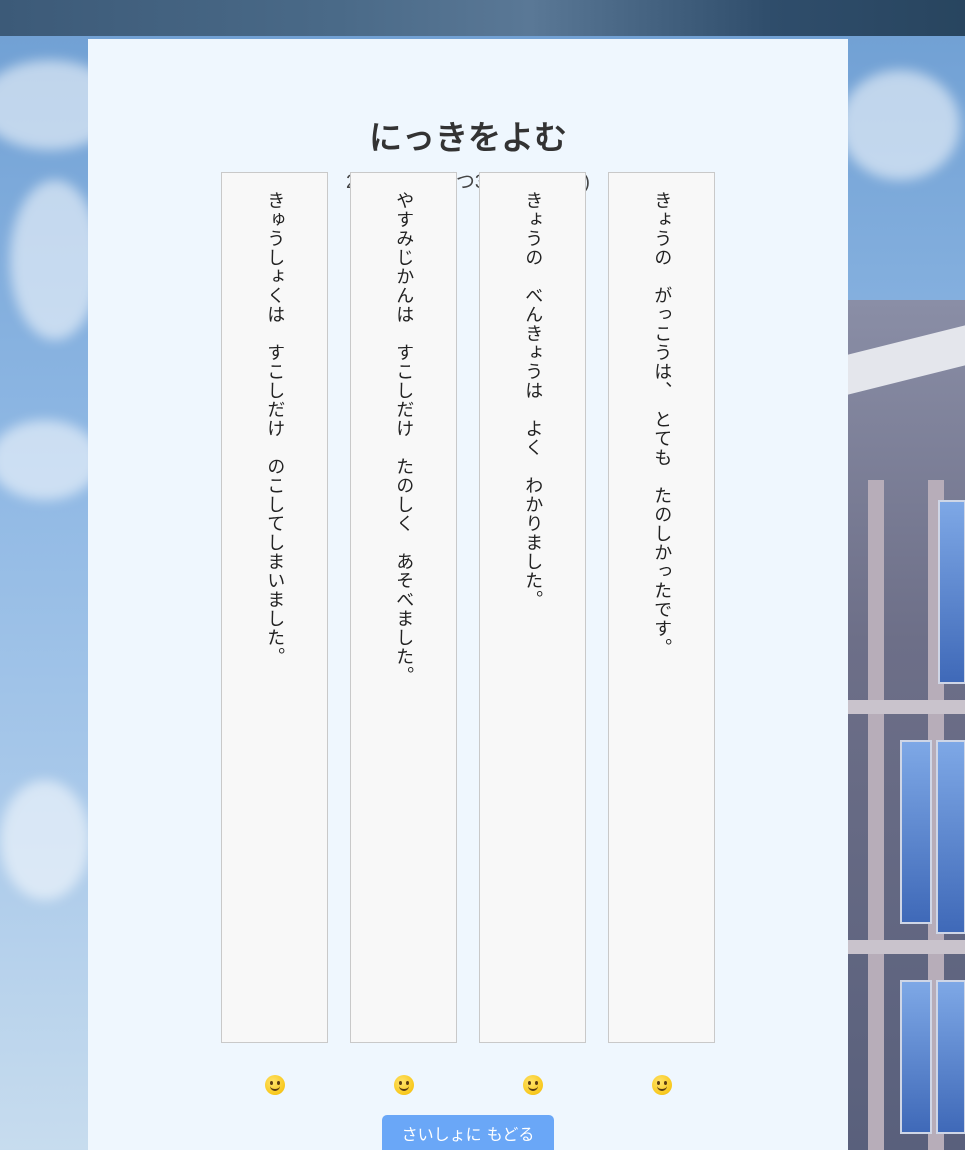  I want to click on back-to-start-button: さいしょに もどる, so click(468, 1132).